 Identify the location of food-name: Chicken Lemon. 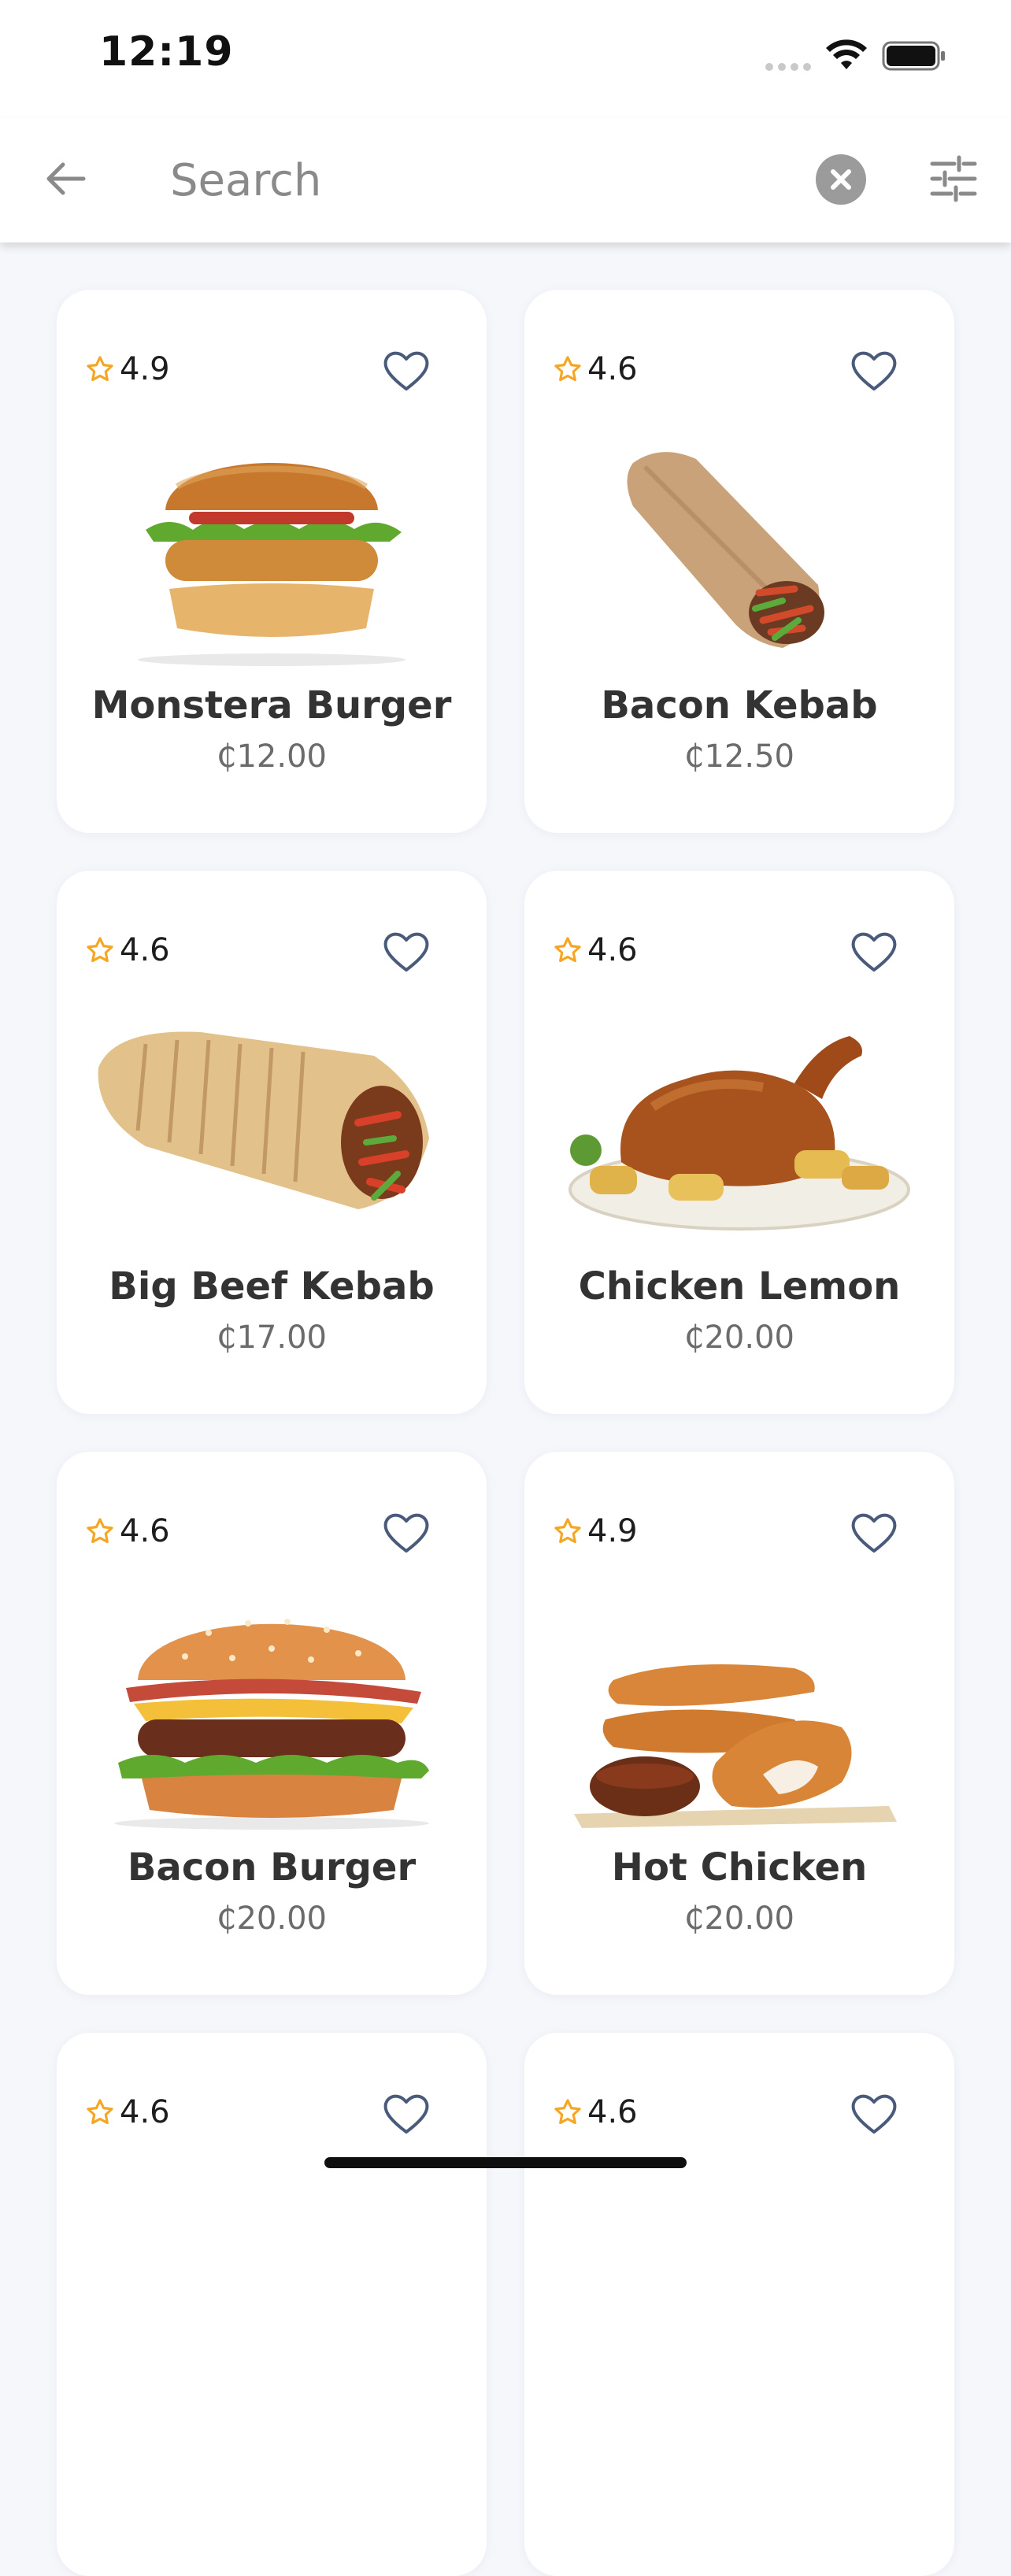
(740, 1286).